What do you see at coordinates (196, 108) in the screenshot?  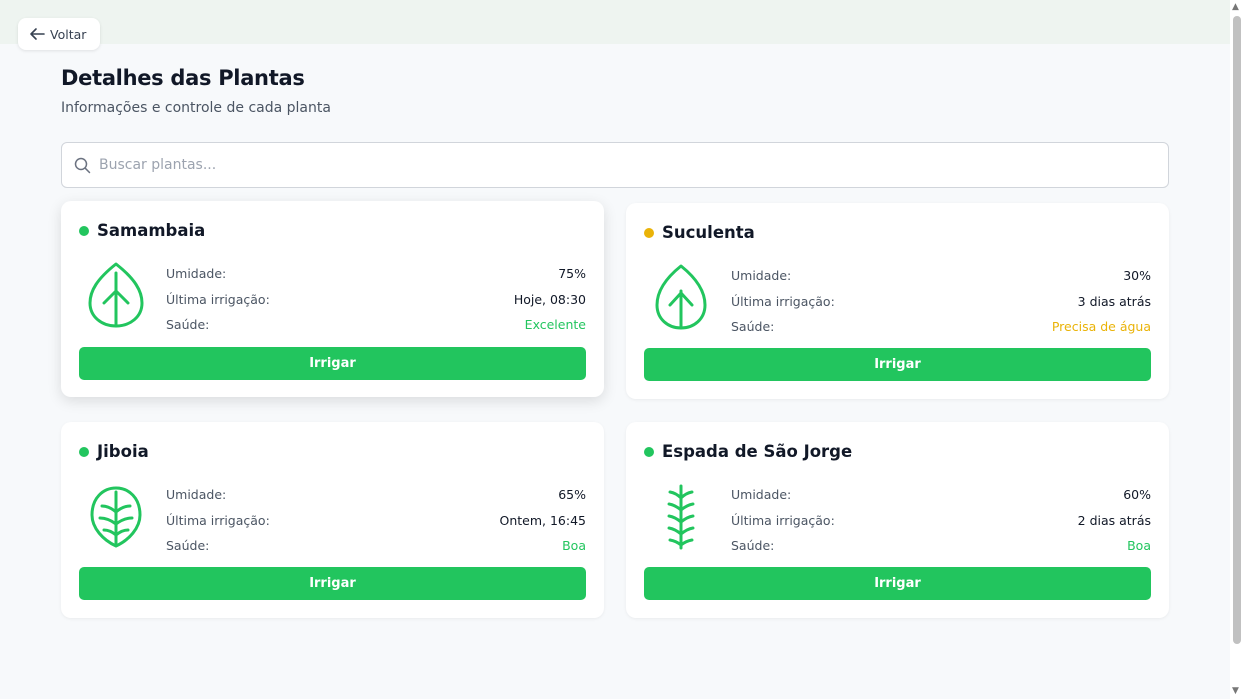 I see `page-subtitle: Informações e controle de cada planta` at bounding box center [196, 108].